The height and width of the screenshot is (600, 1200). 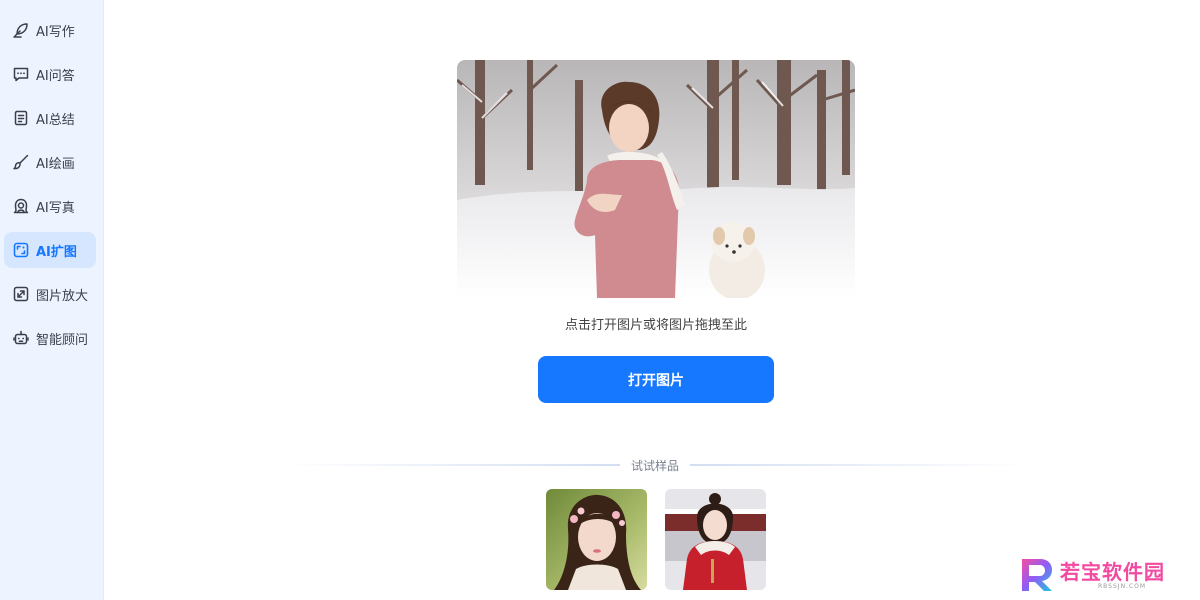 I want to click on image-drop-zone, so click(x=656, y=179).